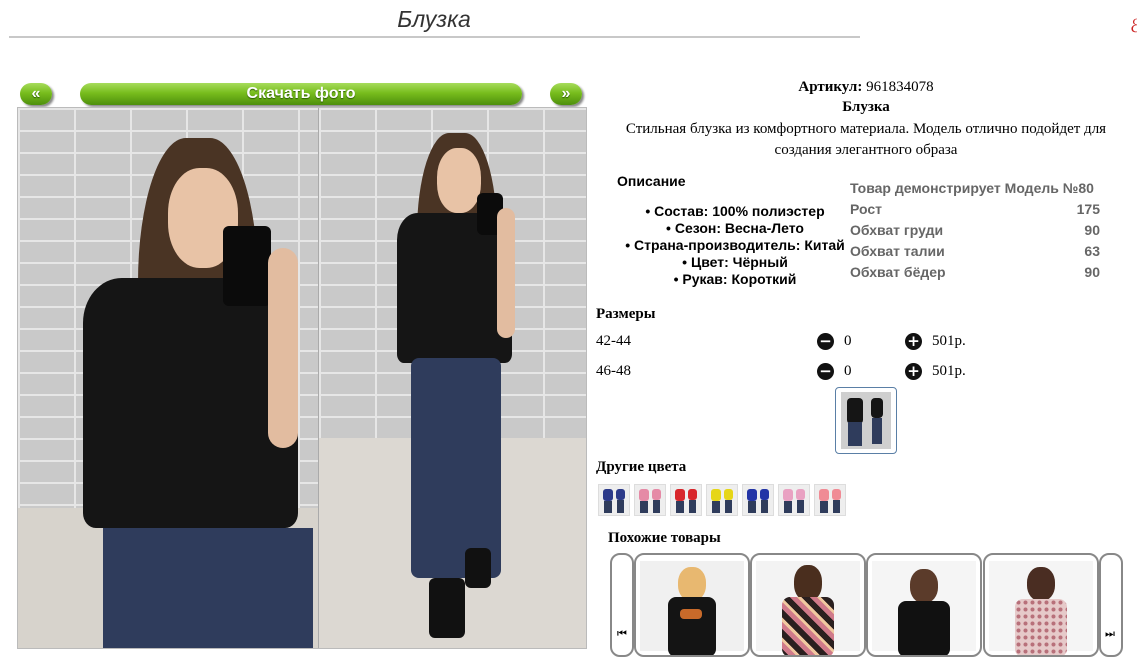 Image resolution: width=1137 pixels, height=657 pixels. What do you see at coordinates (613, 371) in the screenshot?
I see `size-label: 46-48` at bounding box center [613, 371].